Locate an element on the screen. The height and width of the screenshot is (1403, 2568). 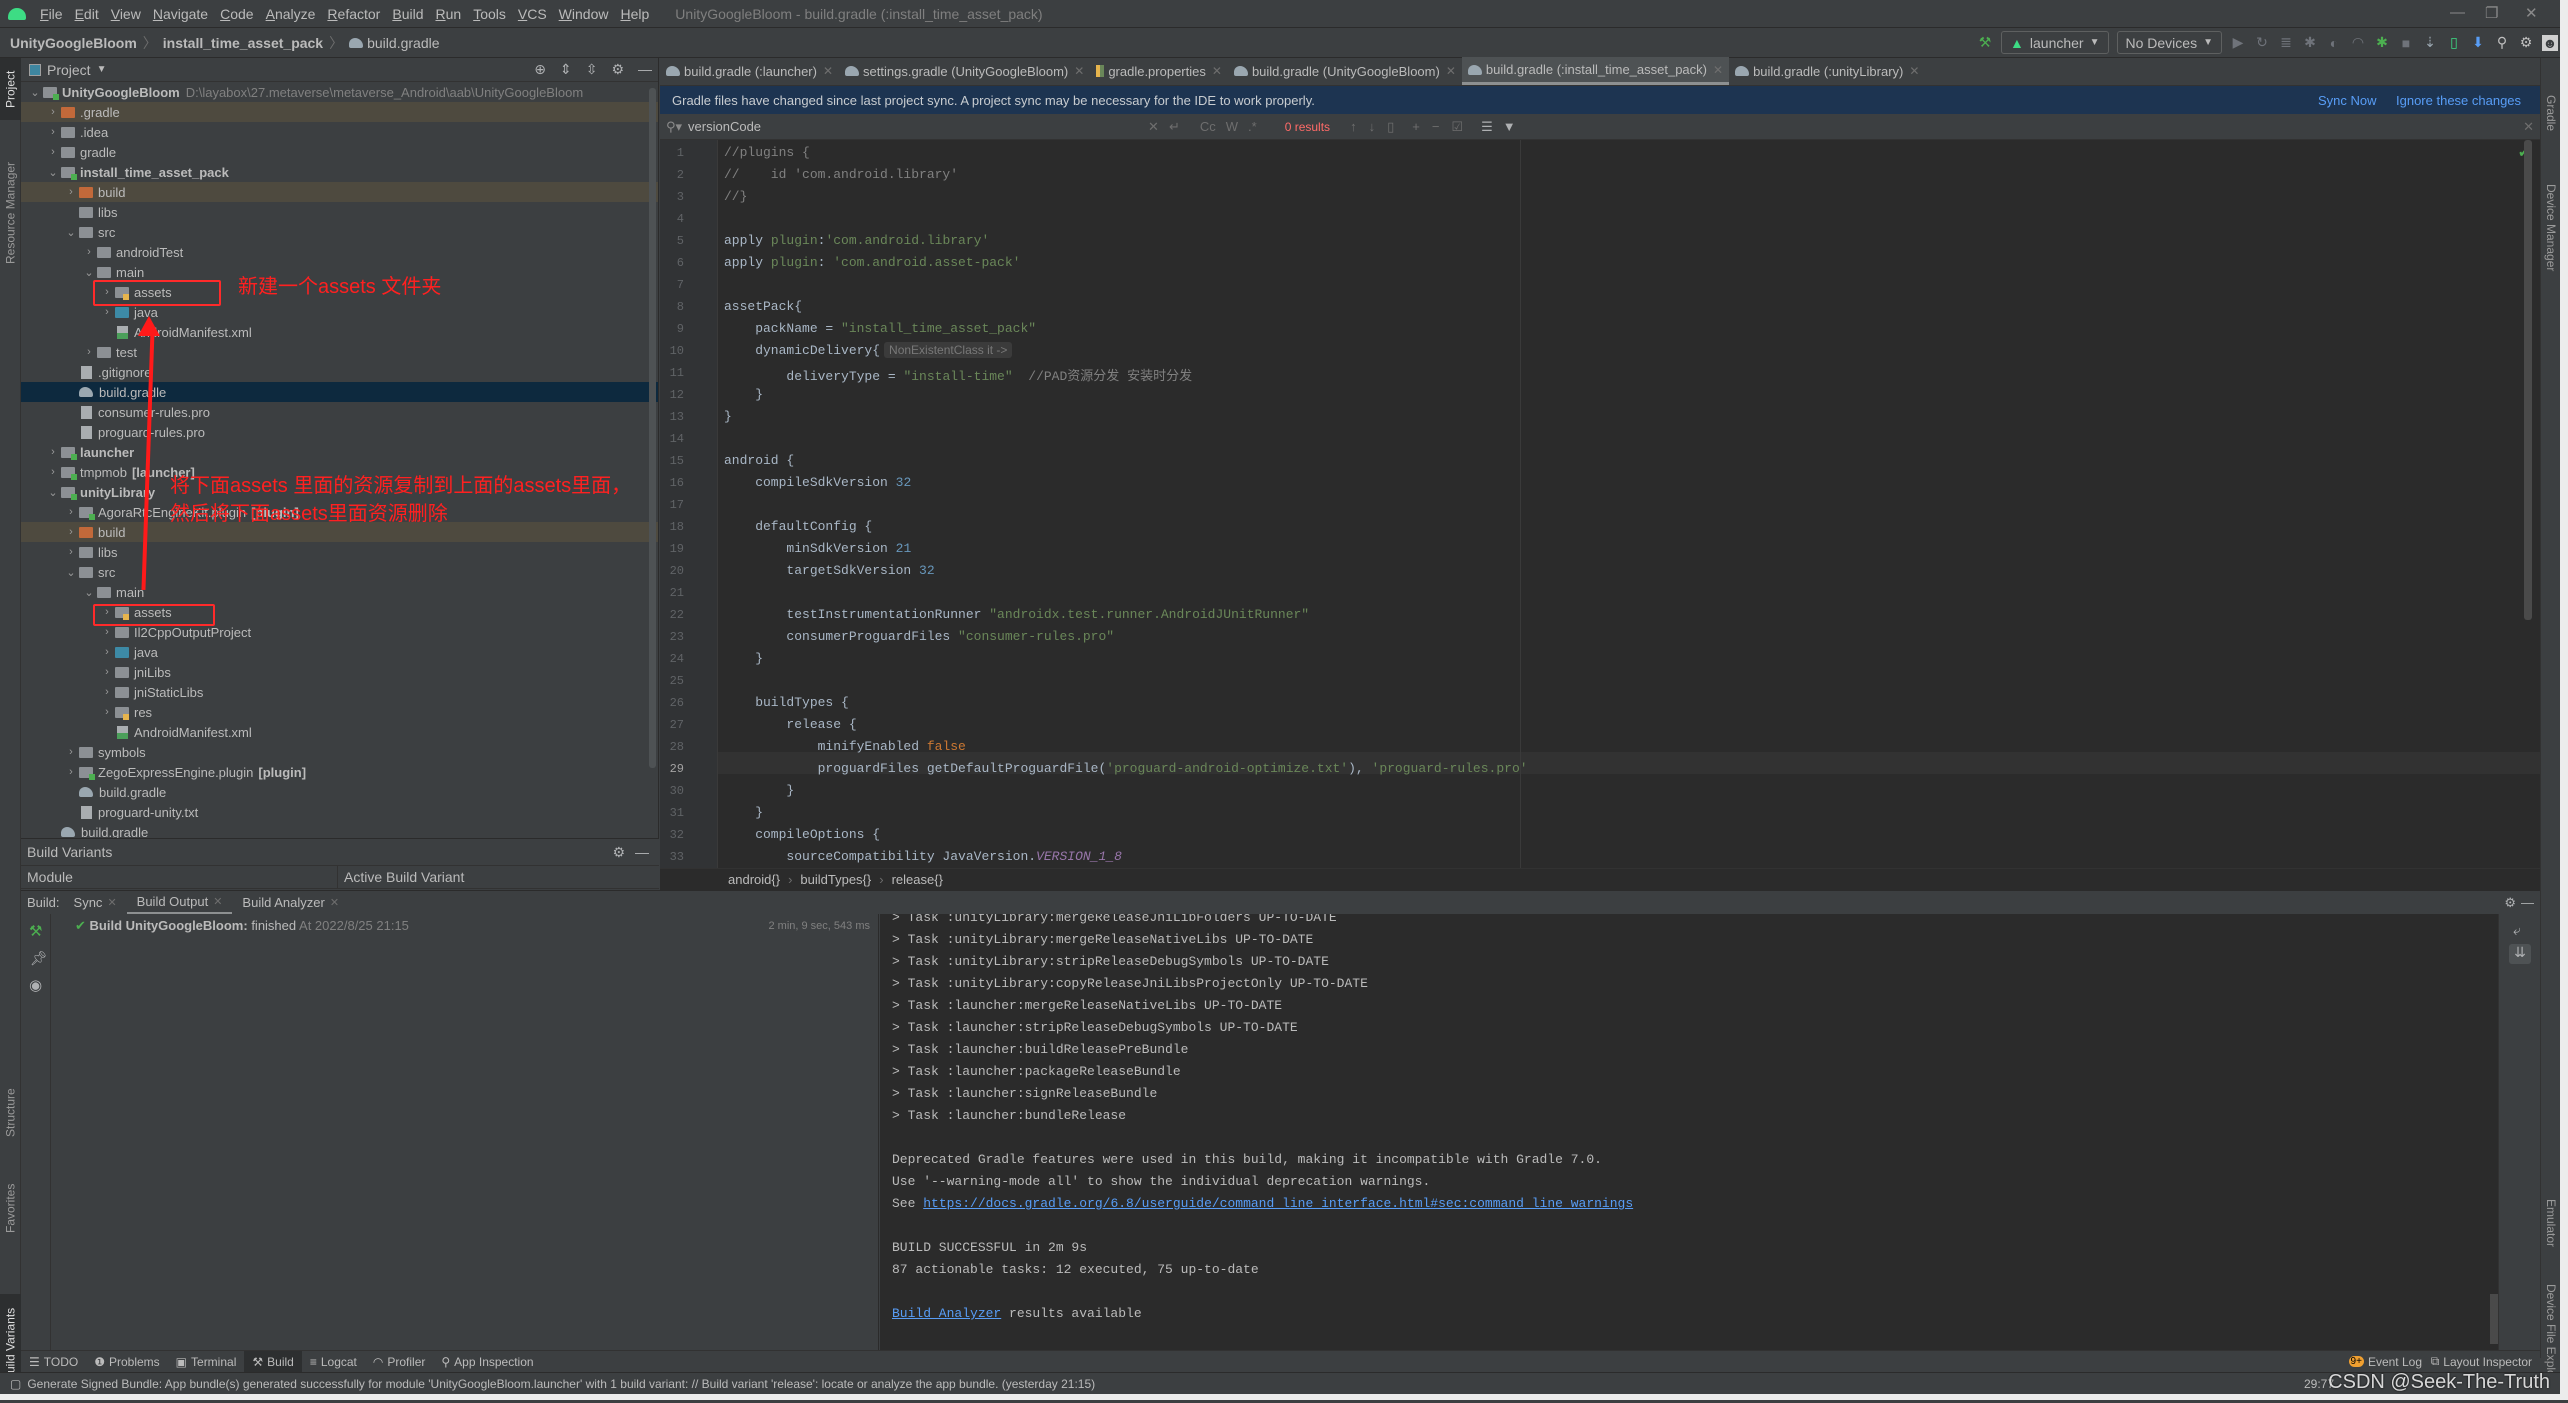
add-occurrence-icon: + is located at coordinates (1416, 126).